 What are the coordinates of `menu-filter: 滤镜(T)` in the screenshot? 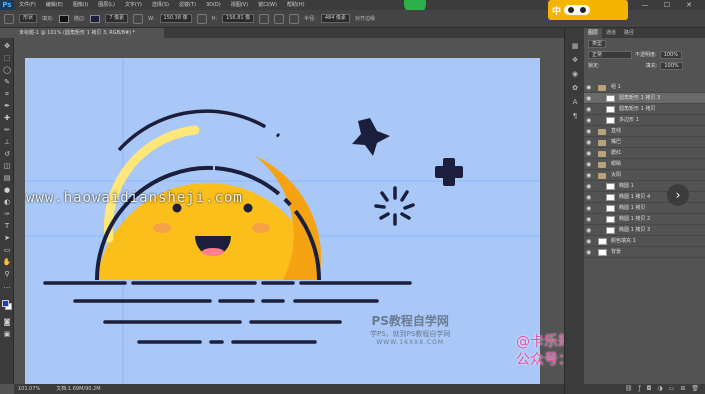 It's located at (187, 5).